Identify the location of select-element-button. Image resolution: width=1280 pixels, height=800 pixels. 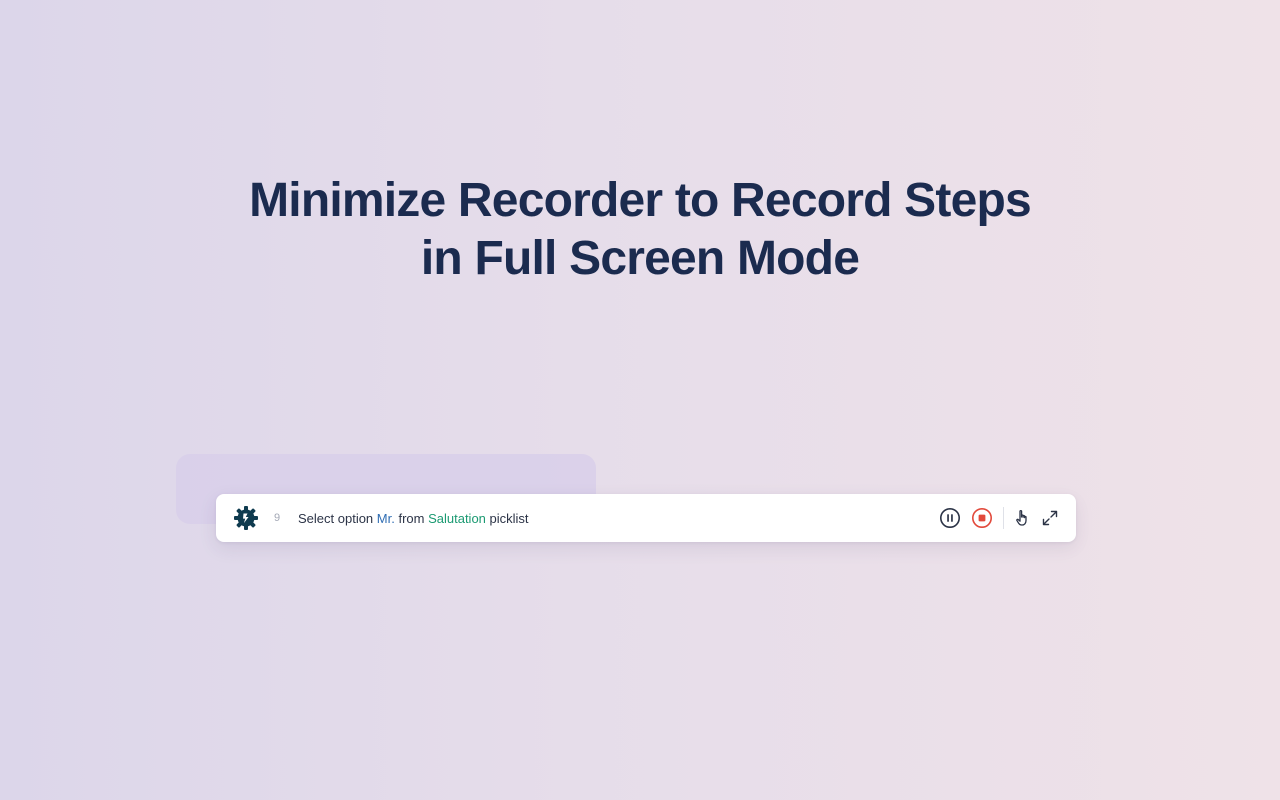
(1022, 518).